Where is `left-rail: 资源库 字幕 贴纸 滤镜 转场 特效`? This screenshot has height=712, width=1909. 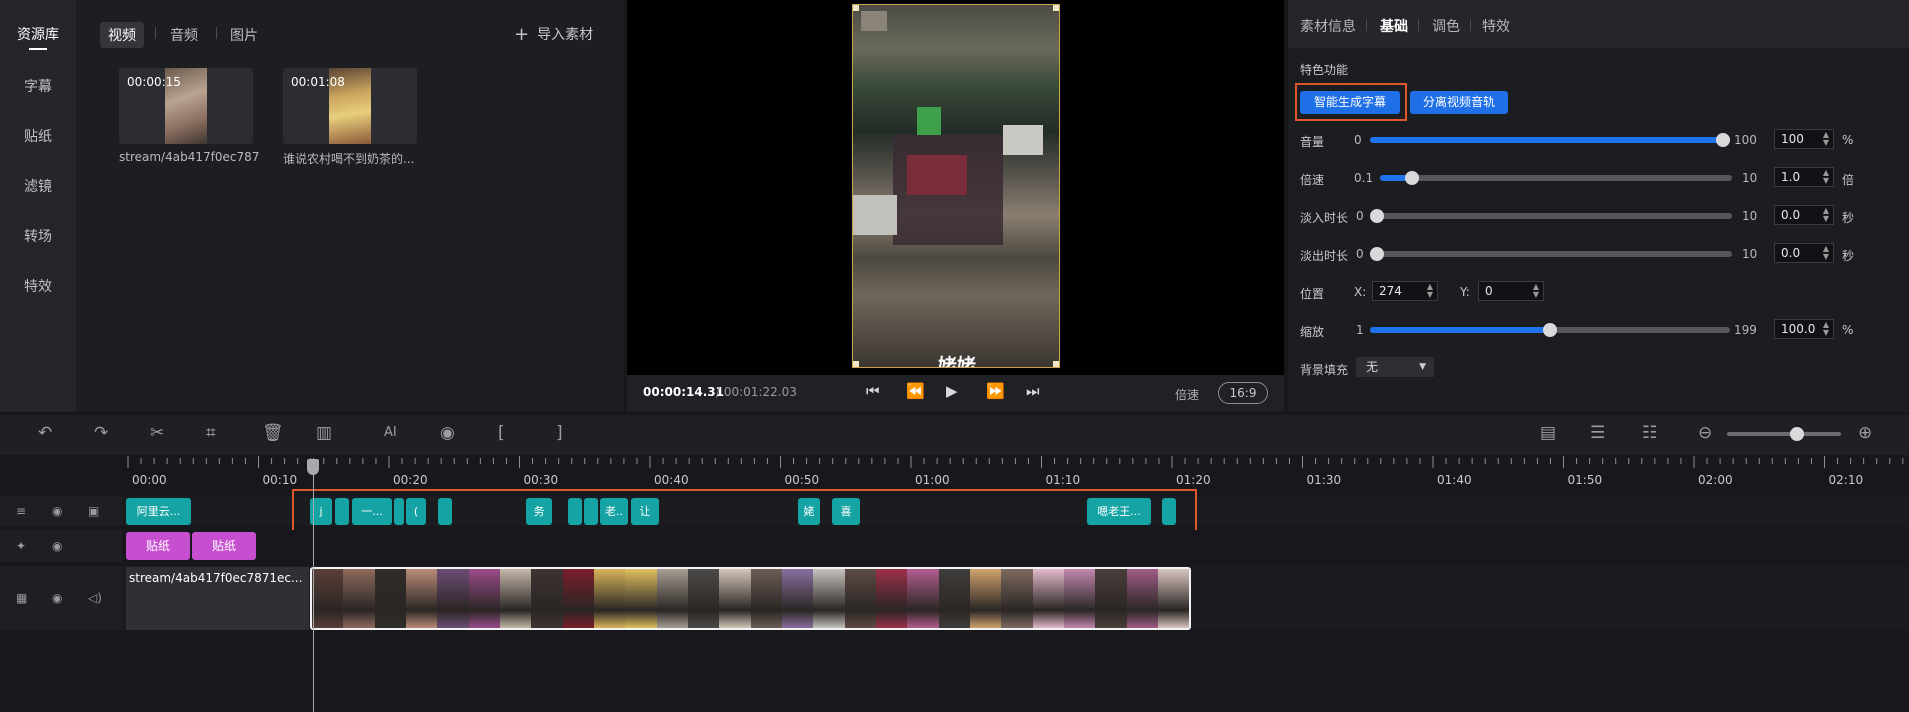 left-rail: 资源库 字幕 贴纸 滤镜 转场 特效 is located at coordinates (38, 206).